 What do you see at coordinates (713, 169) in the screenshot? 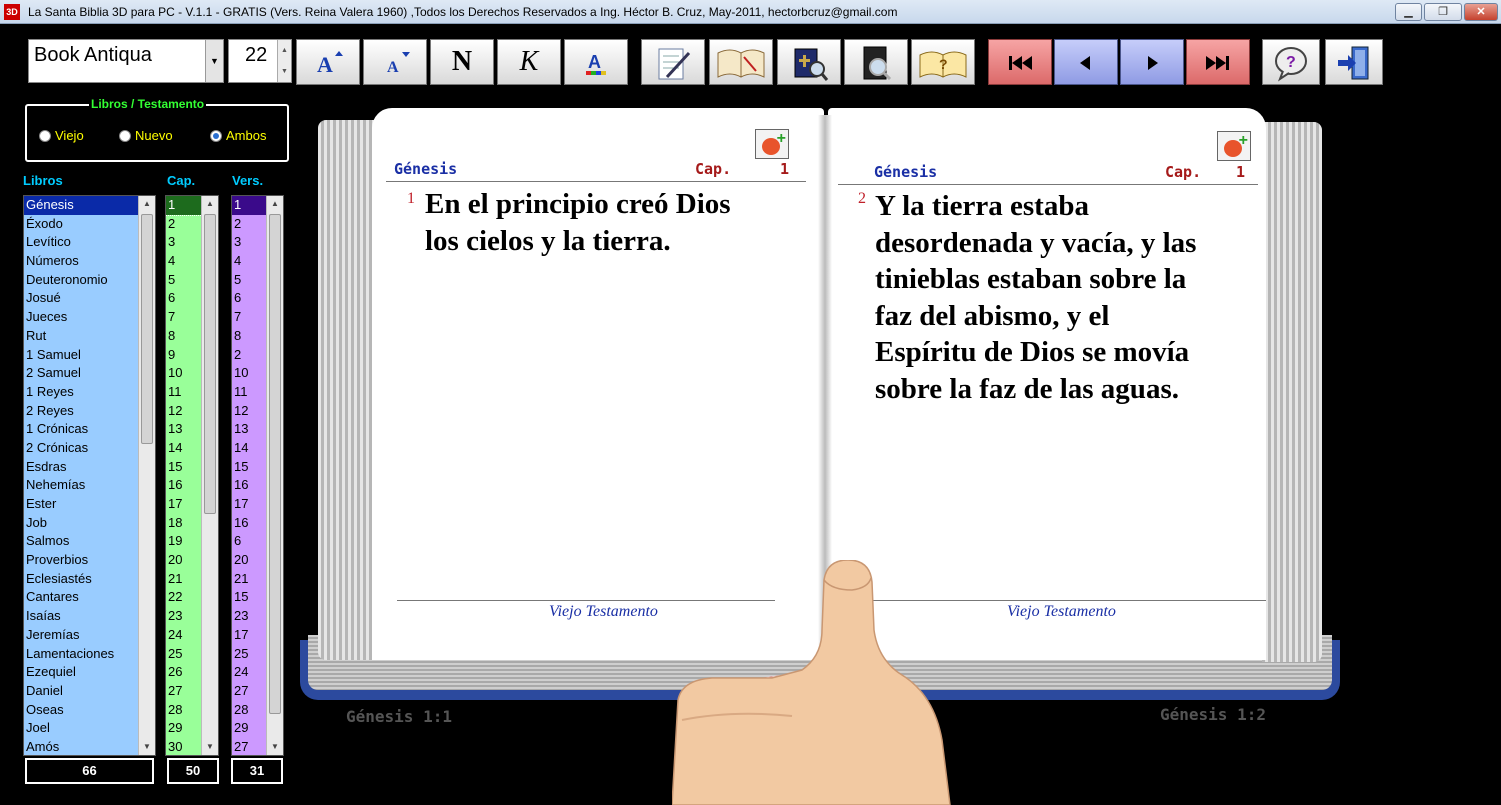
I see `left-page-cap-label: Cap.` at bounding box center [713, 169].